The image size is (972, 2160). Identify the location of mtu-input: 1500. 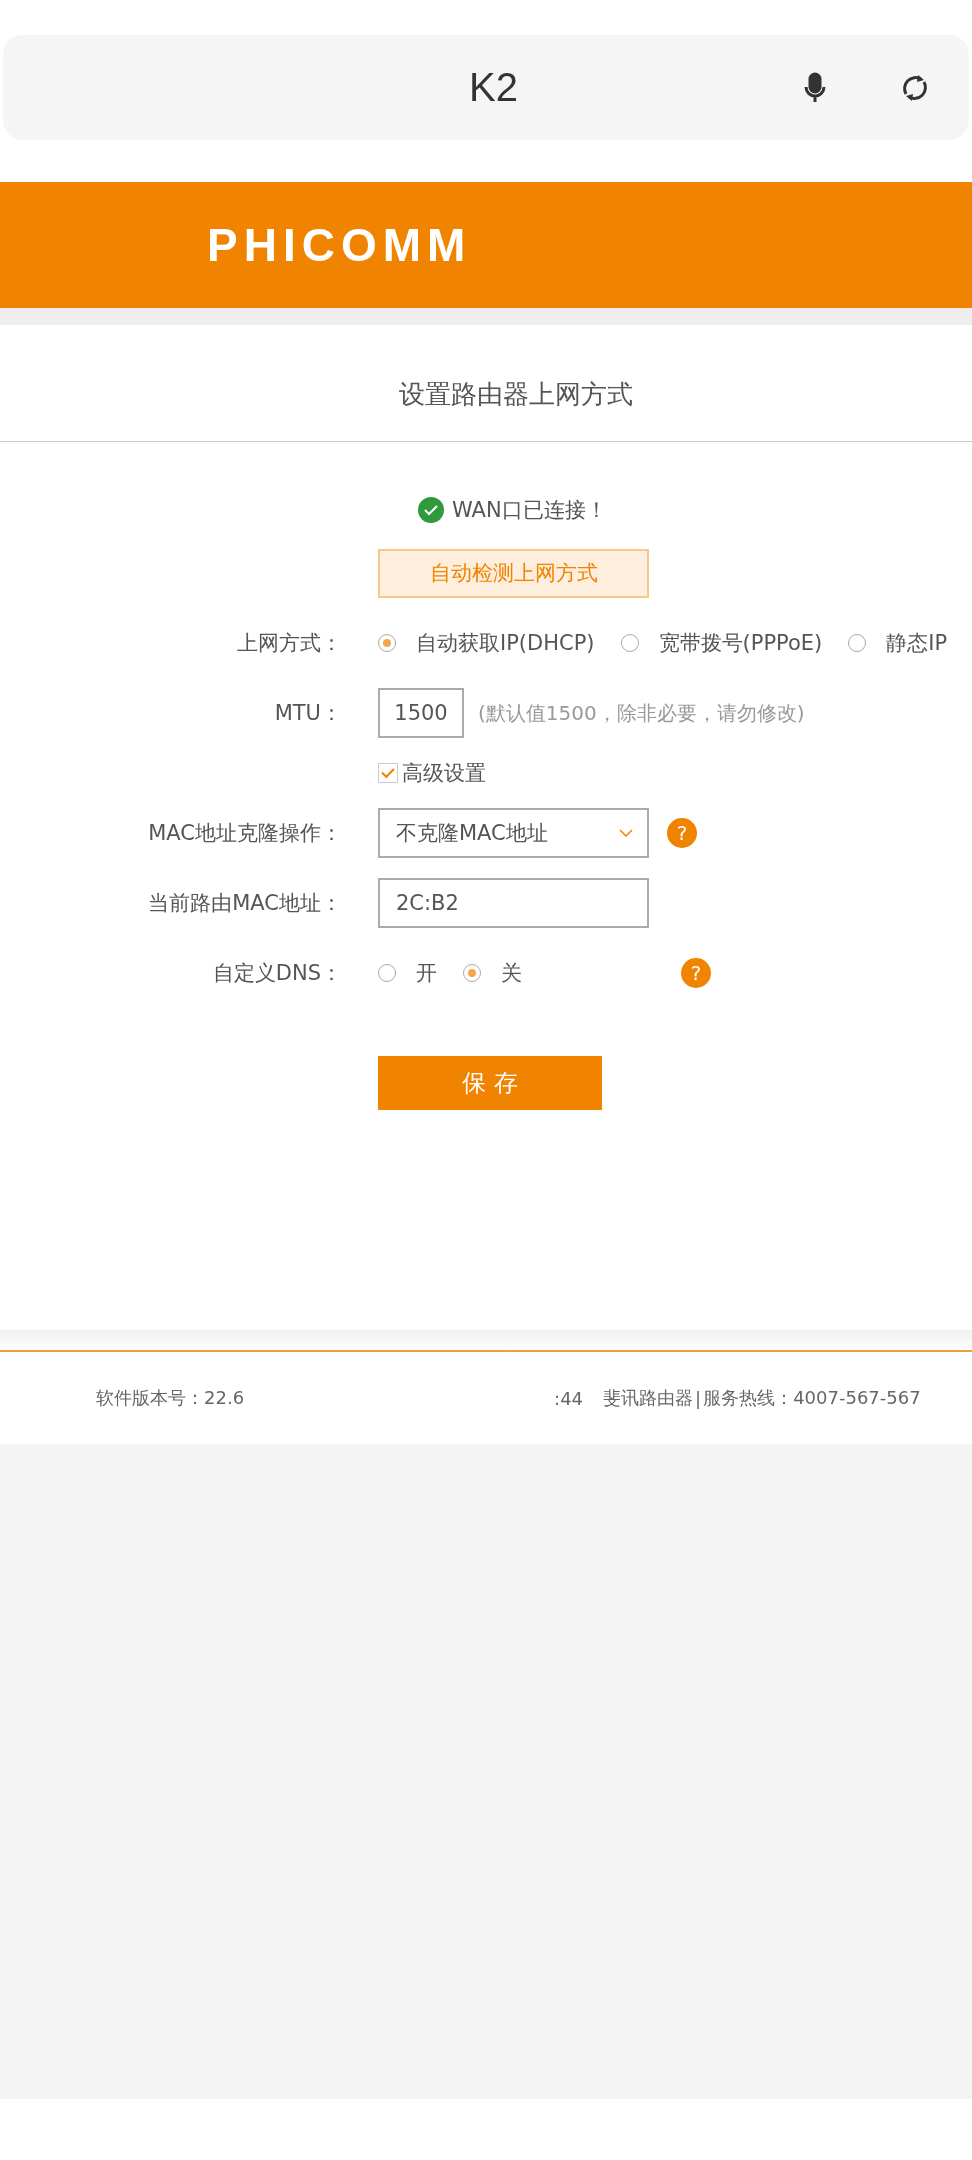
(421, 713).